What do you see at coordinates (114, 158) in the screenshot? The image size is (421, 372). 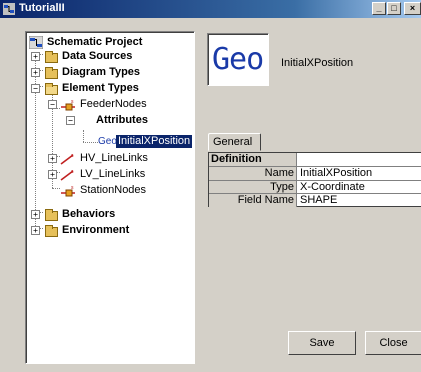 I see `tree-item-label: HV_LineLinks` at bounding box center [114, 158].